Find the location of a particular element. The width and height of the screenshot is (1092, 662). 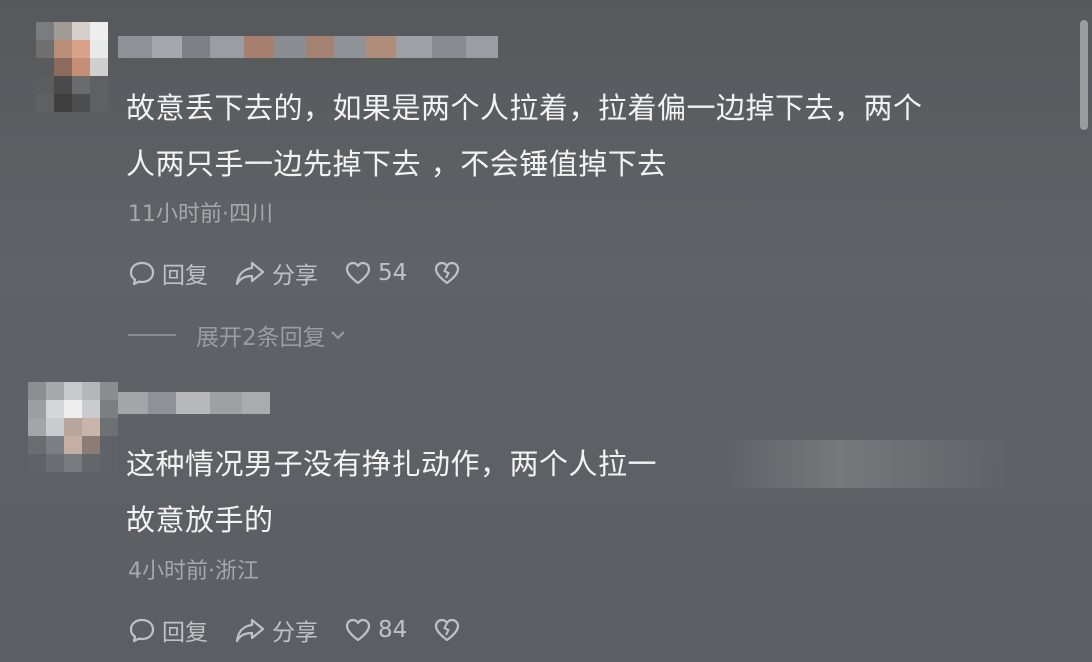

comment-meta: 11小时前·四川 is located at coordinates (200, 214).